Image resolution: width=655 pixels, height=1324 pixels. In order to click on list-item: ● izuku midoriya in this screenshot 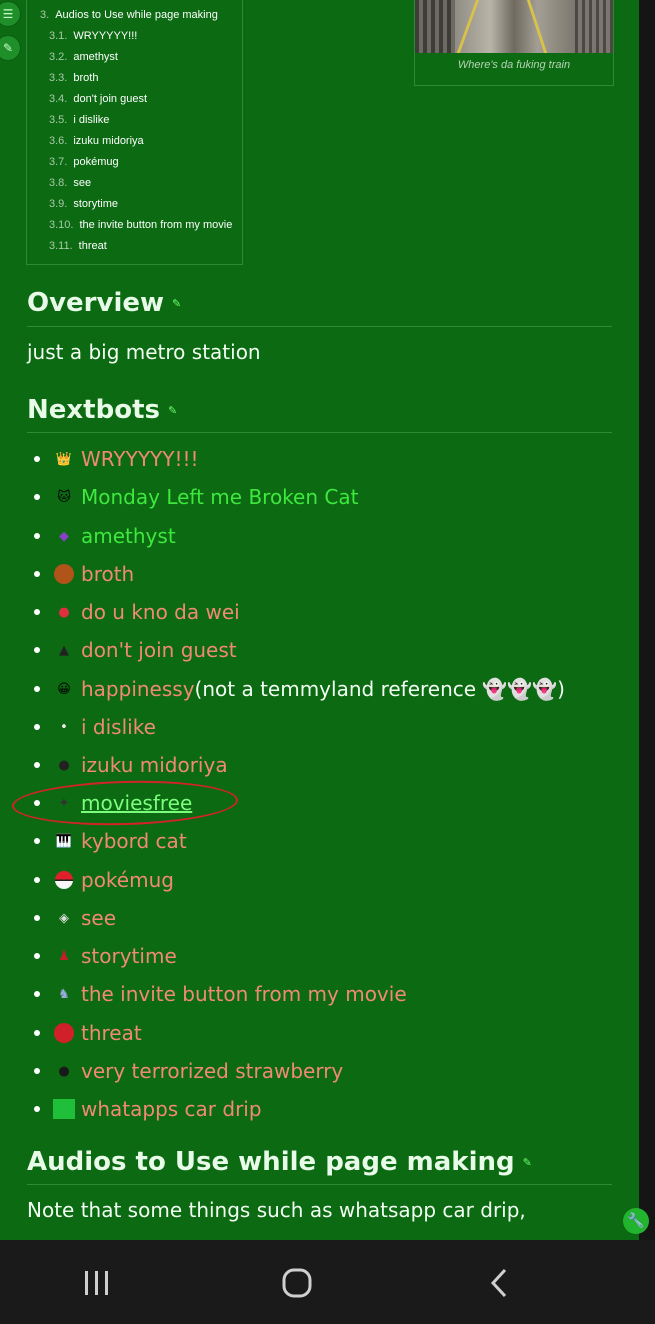, I will do `click(131, 765)`.